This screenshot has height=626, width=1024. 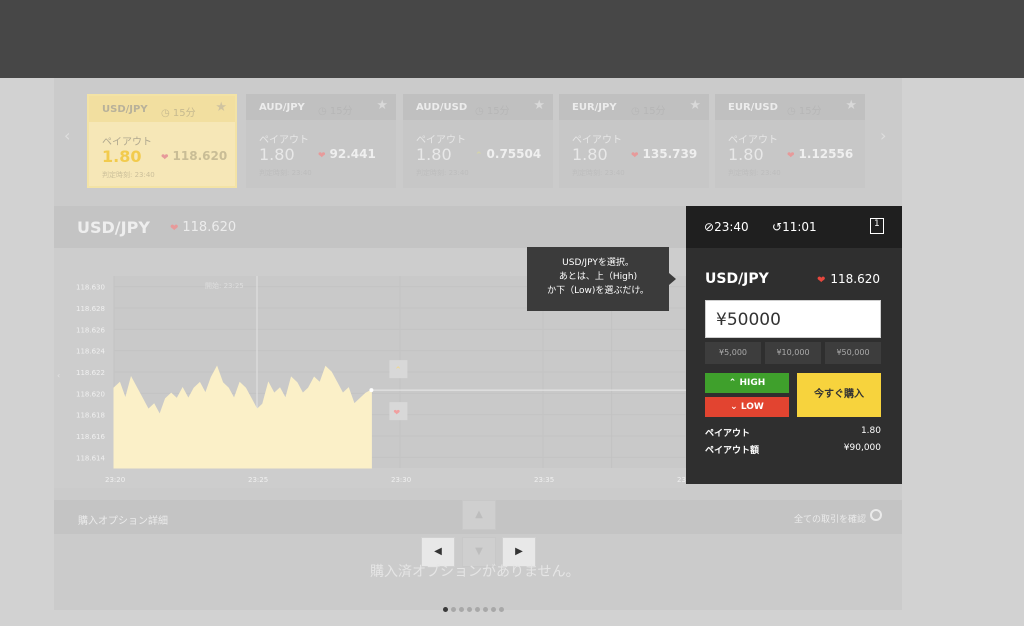 What do you see at coordinates (90, 416) in the screenshot?
I see `y-tick-label: 118.618` at bounding box center [90, 416].